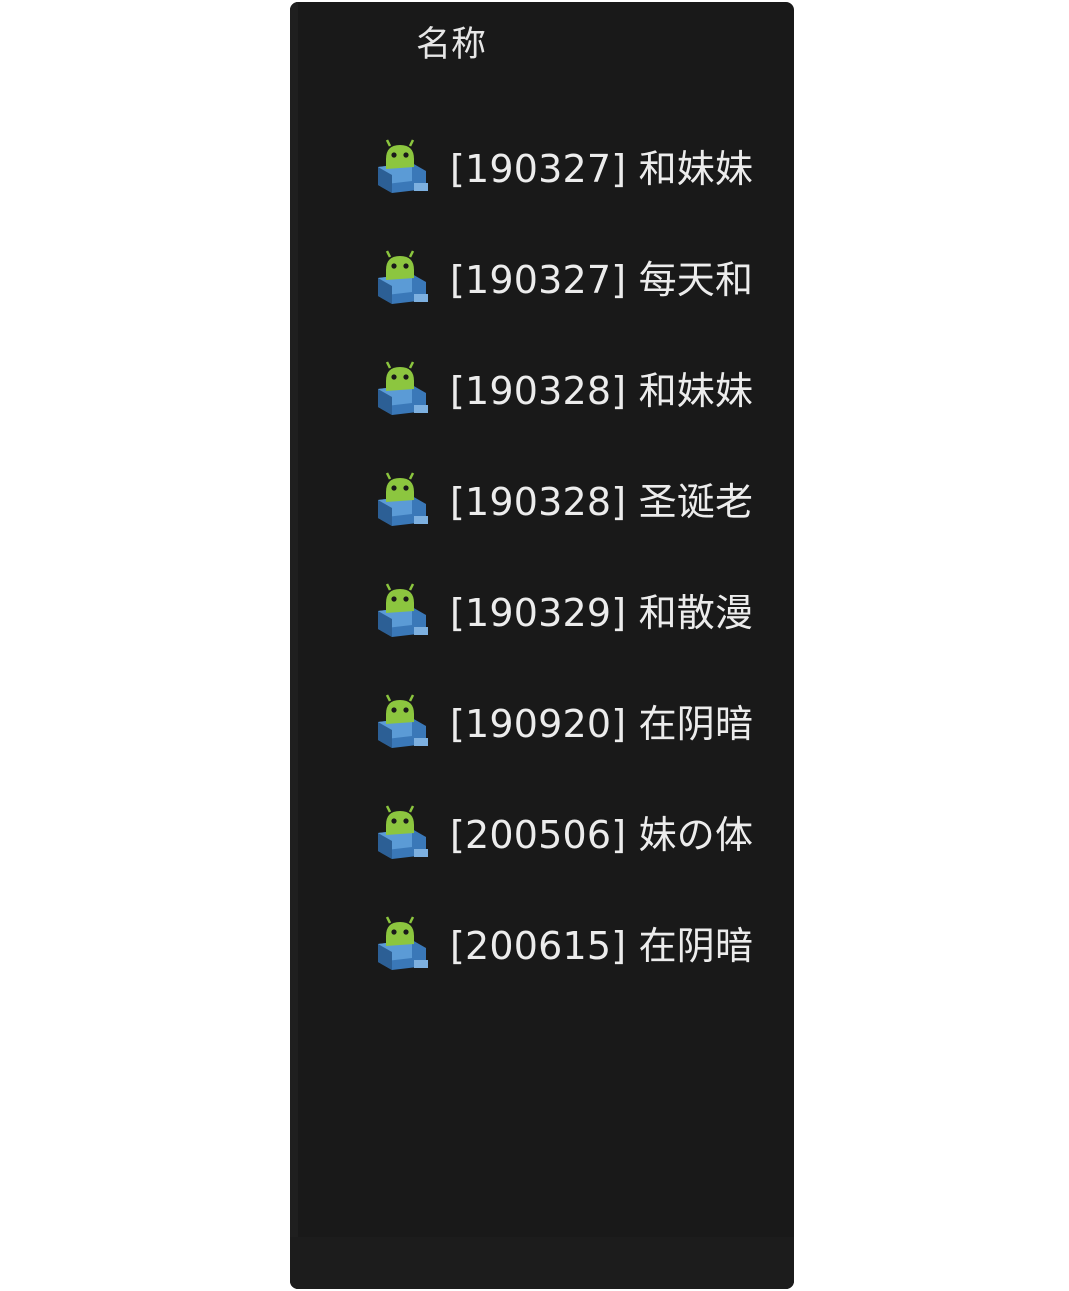 The height and width of the screenshot is (1291, 1069). I want to click on file-name: [190327] 每天和, so click(602, 280).